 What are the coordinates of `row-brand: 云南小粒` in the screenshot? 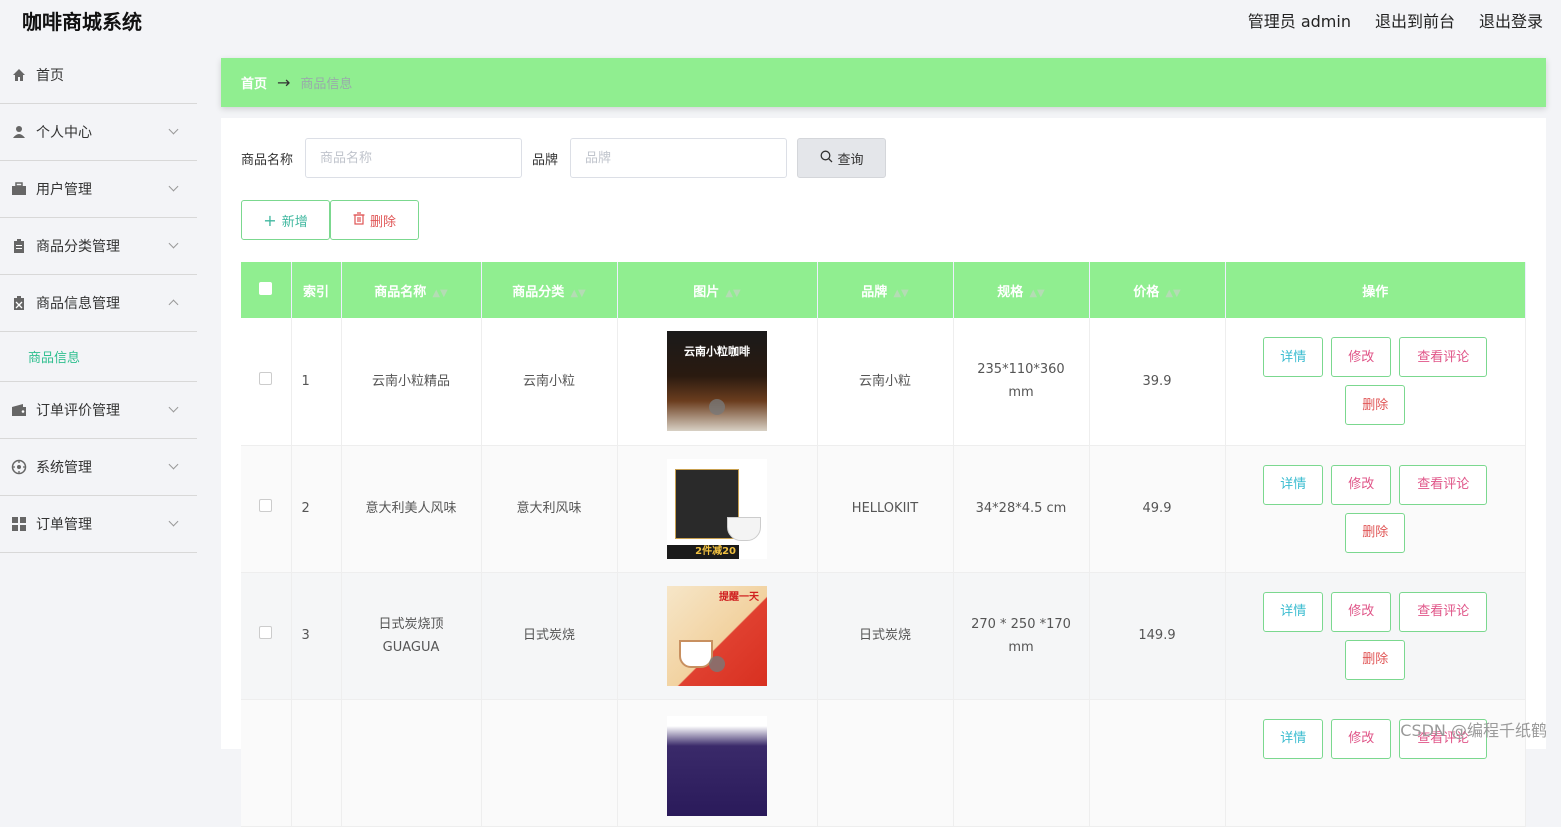 It's located at (885, 382).